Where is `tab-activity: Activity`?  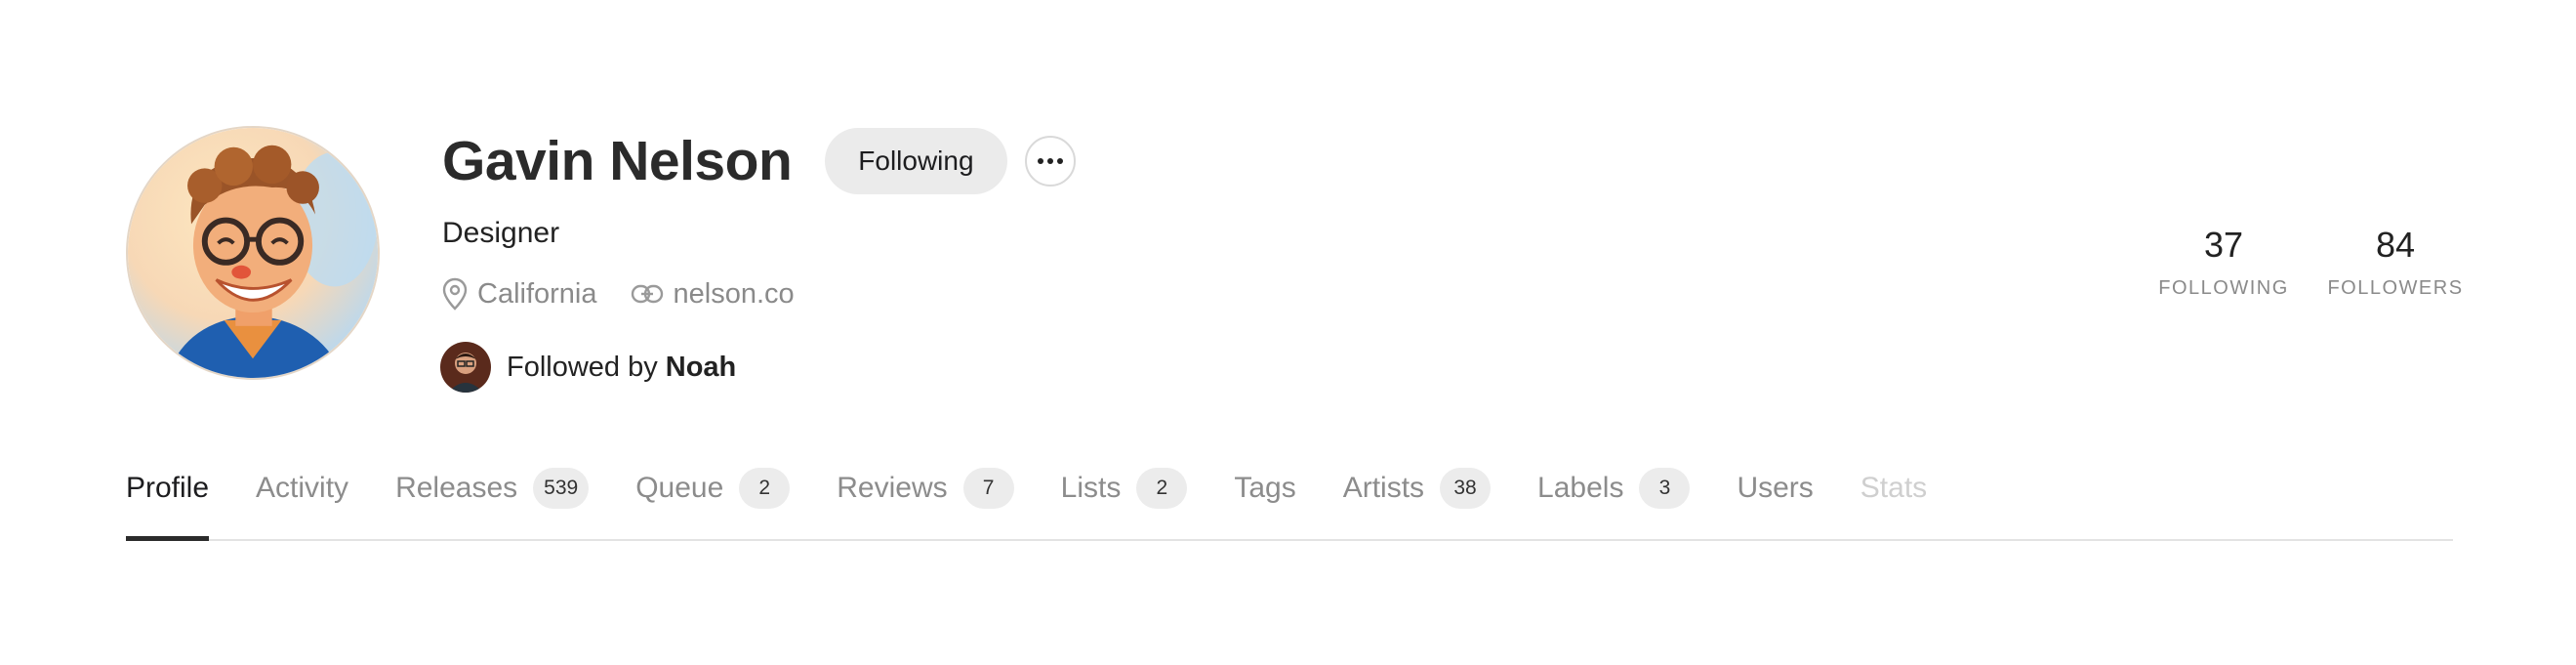
tab-activity: Activity is located at coordinates (302, 488).